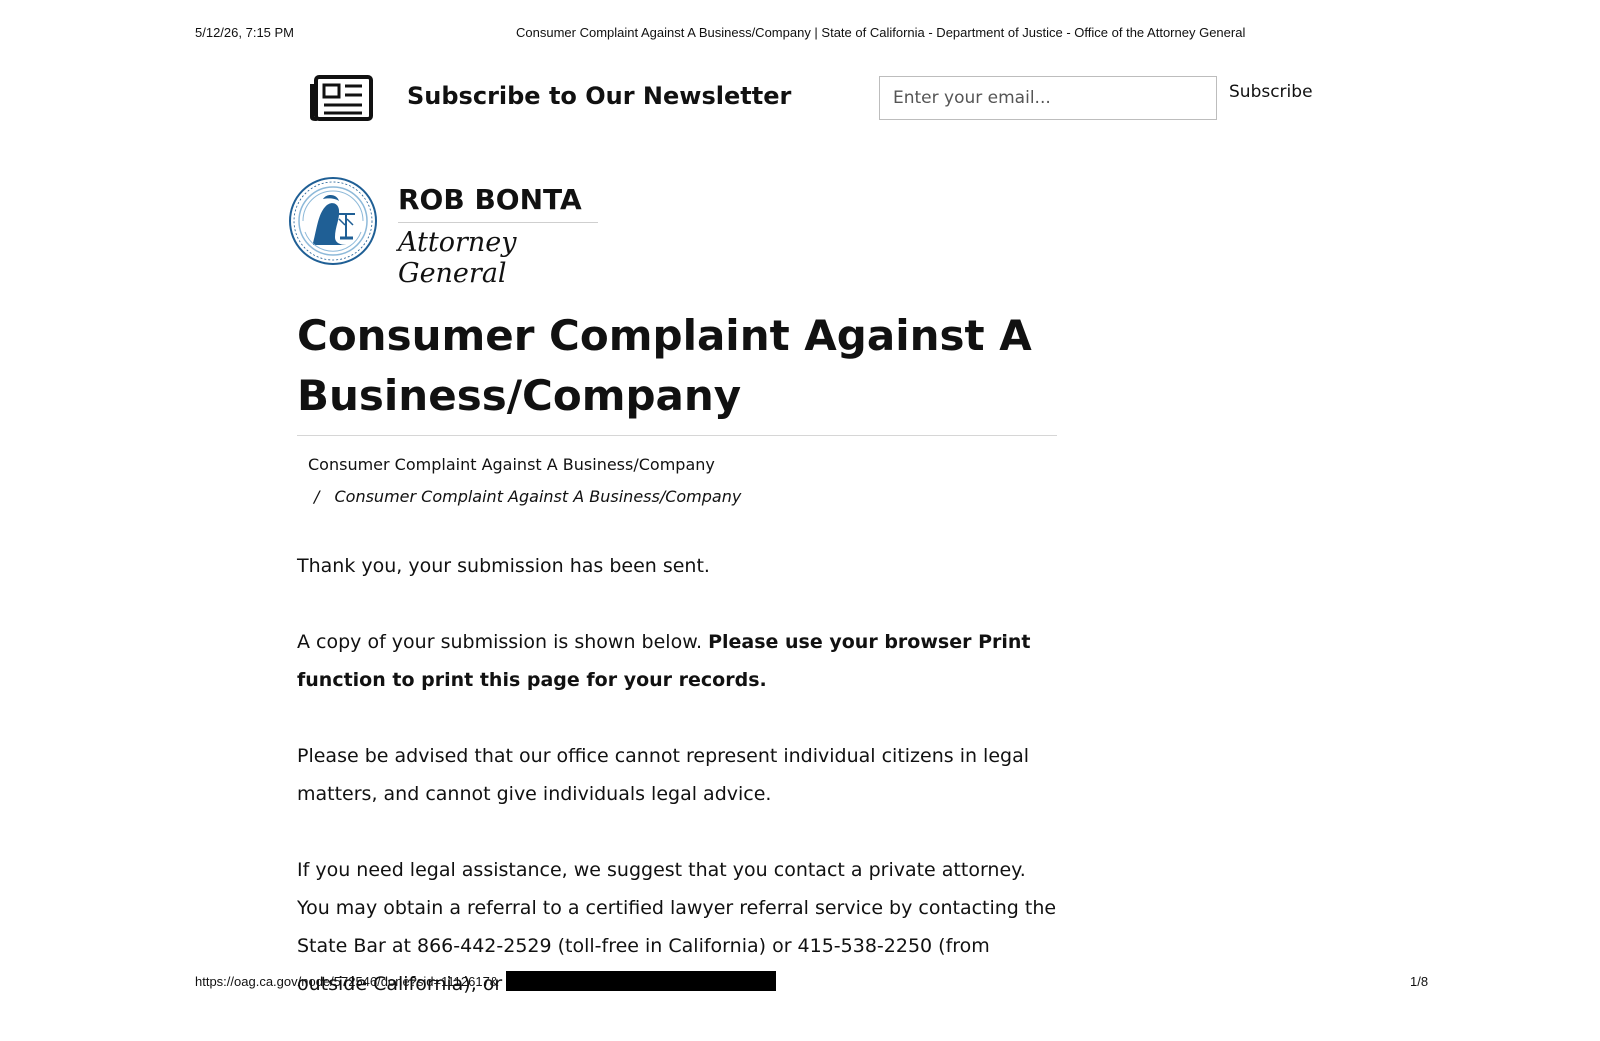 The height and width of the screenshot is (1041, 1600). What do you see at coordinates (1419, 981) in the screenshot?
I see `print-page-number: 1/8` at bounding box center [1419, 981].